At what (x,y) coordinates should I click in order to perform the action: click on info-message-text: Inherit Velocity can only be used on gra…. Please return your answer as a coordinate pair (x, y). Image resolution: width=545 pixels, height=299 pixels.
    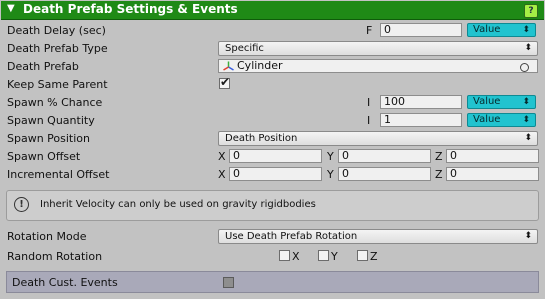
    Looking at the image, I should click on (178, 204).